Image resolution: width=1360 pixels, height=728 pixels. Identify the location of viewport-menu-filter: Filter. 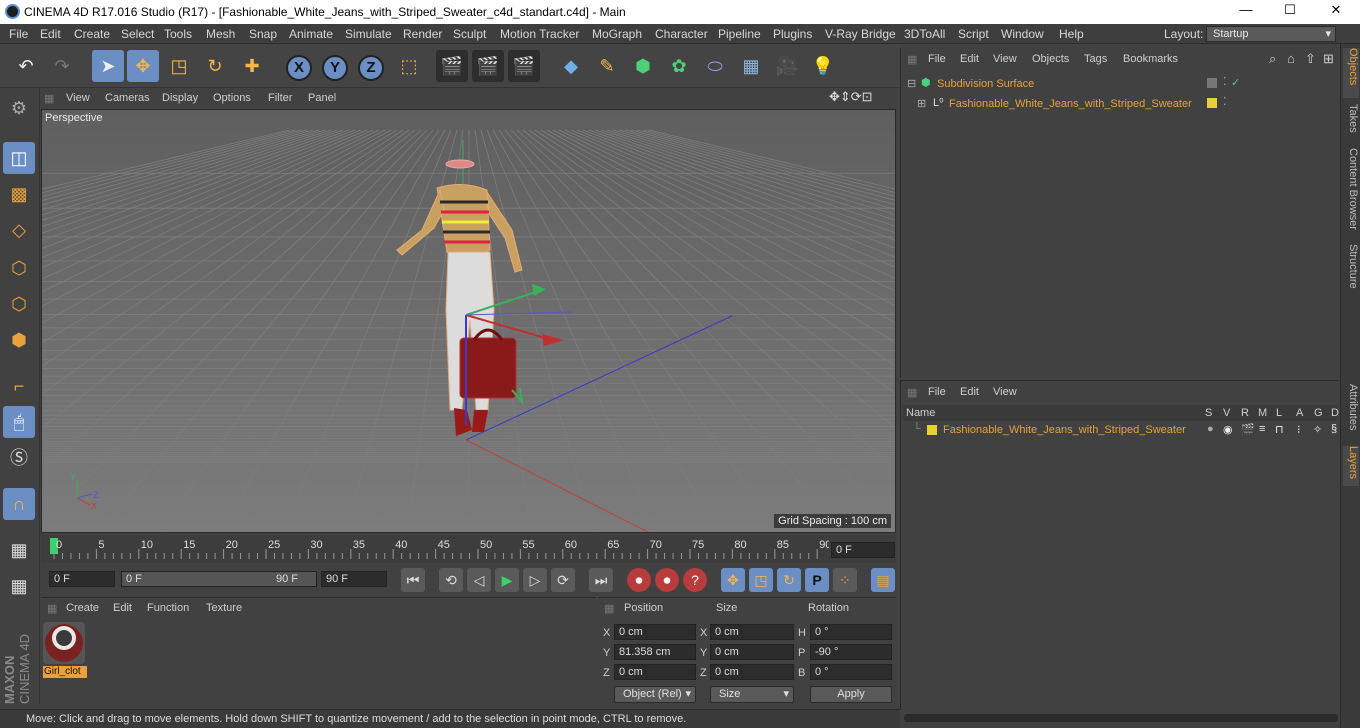
(280, 98).